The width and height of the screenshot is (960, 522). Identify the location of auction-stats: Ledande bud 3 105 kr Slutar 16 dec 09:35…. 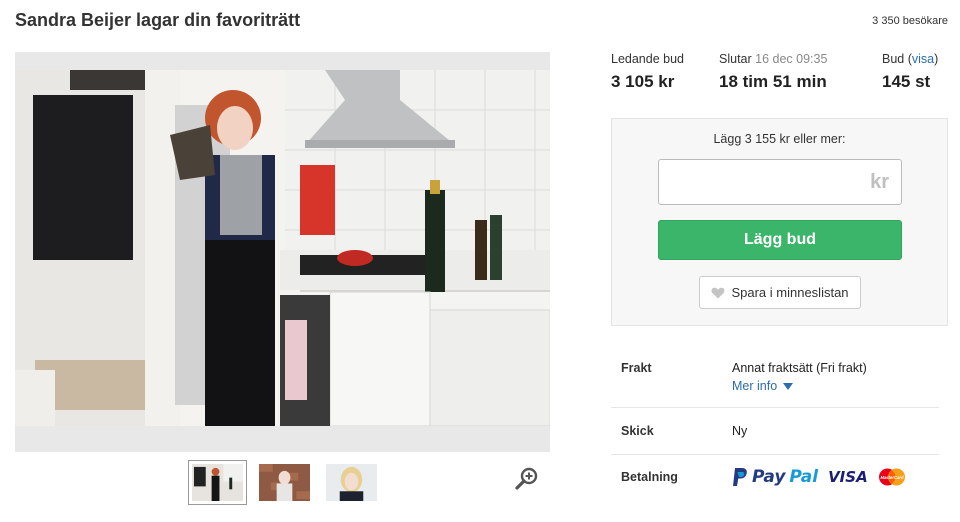
(779, 72).